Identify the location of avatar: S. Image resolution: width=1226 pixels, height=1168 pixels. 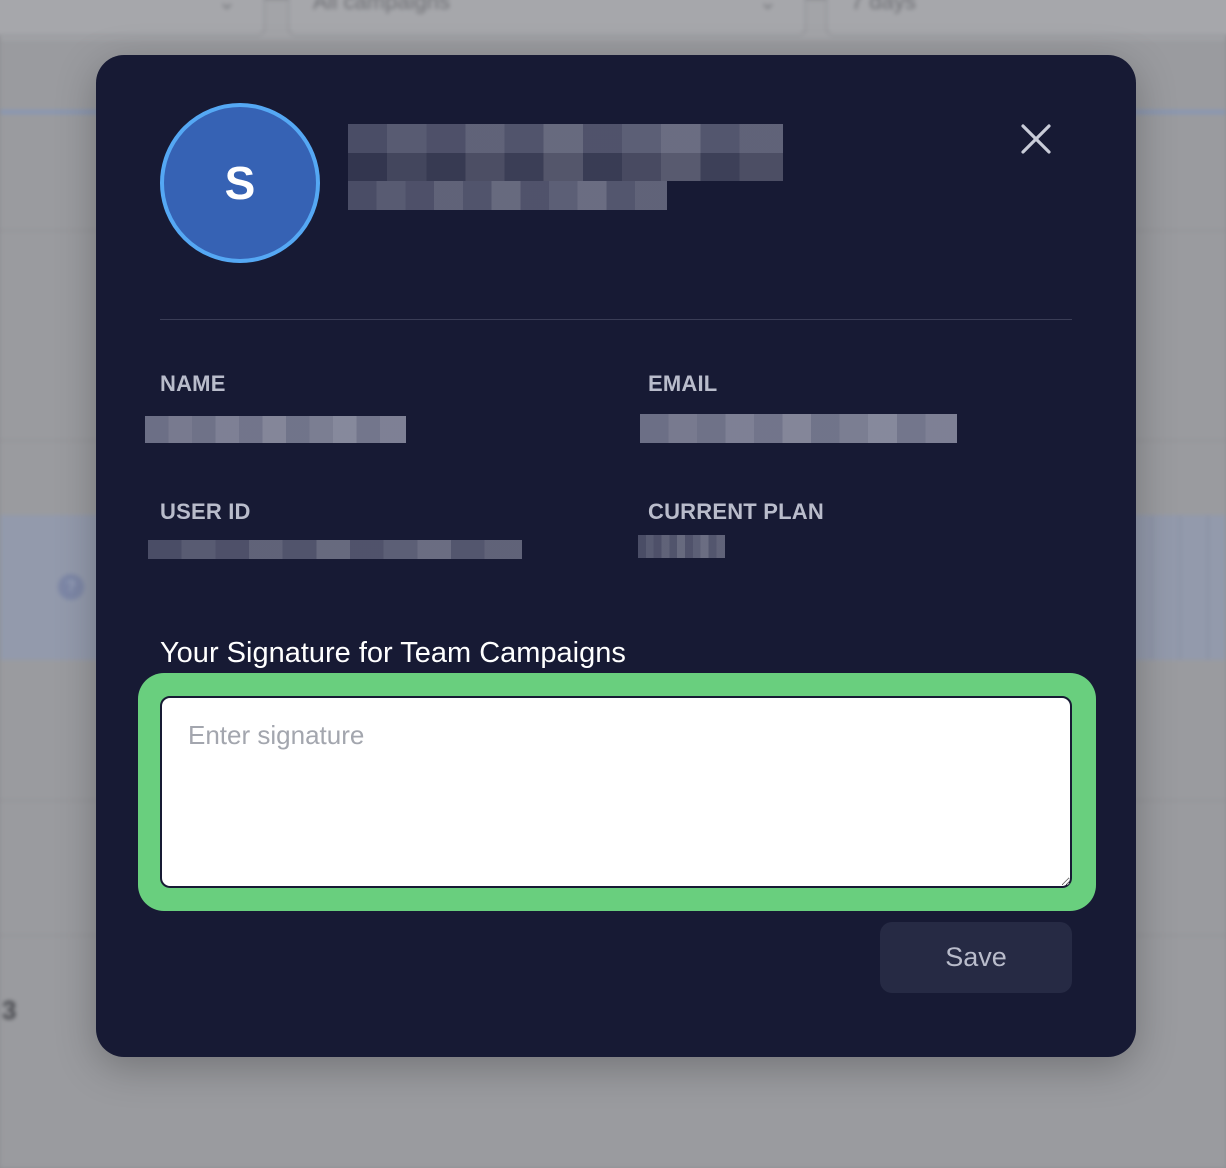
(240, 183).